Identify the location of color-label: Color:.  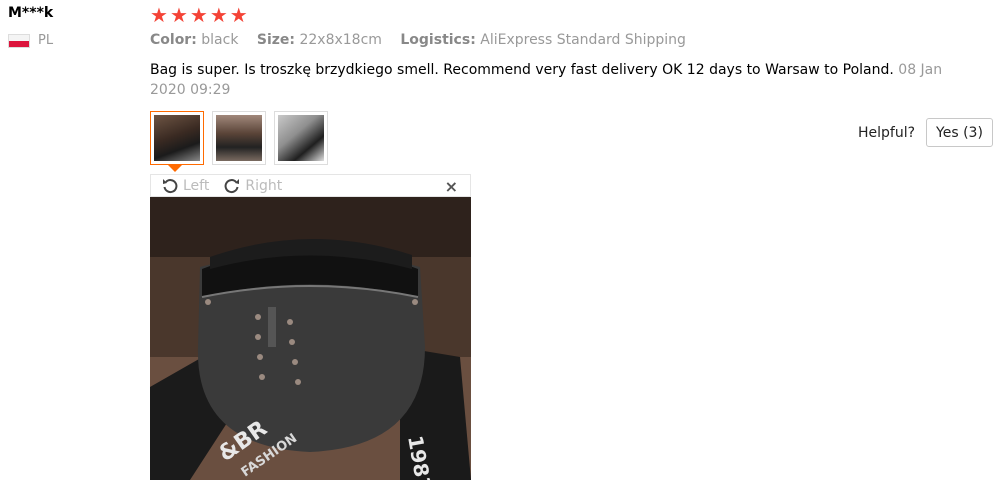
(173, 40).